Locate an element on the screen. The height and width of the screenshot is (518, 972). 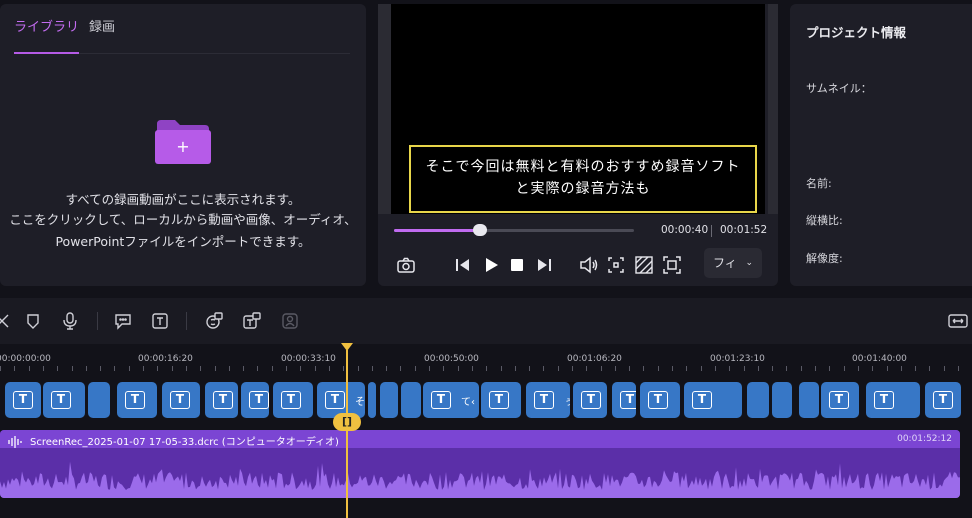
subtitle-clip: T て‹ is located at coordinates (451, 400).